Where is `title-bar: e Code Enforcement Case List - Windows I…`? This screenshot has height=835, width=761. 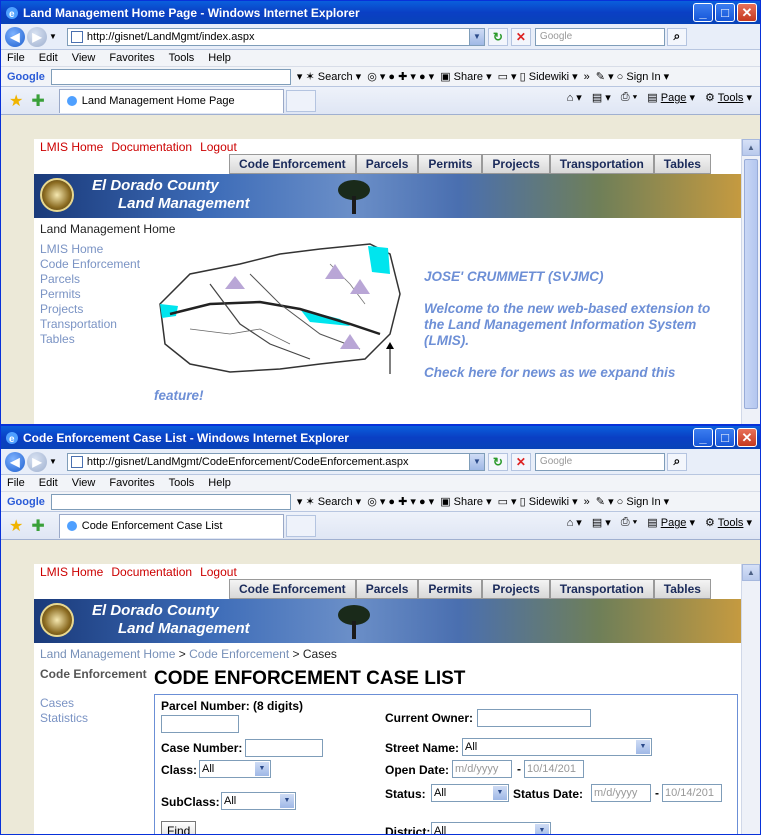 title-bar: e Code Enforcement Case List - Windows I… is located at coordinates (380, 437).